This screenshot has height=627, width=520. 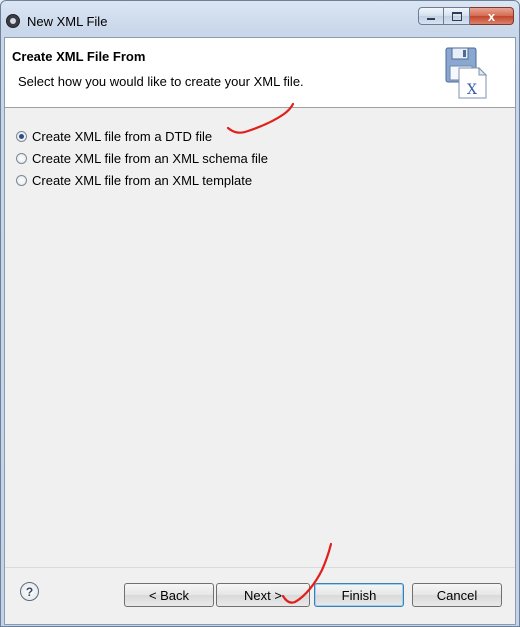 I want to click on close-button: x, so click(x=492, y=16).